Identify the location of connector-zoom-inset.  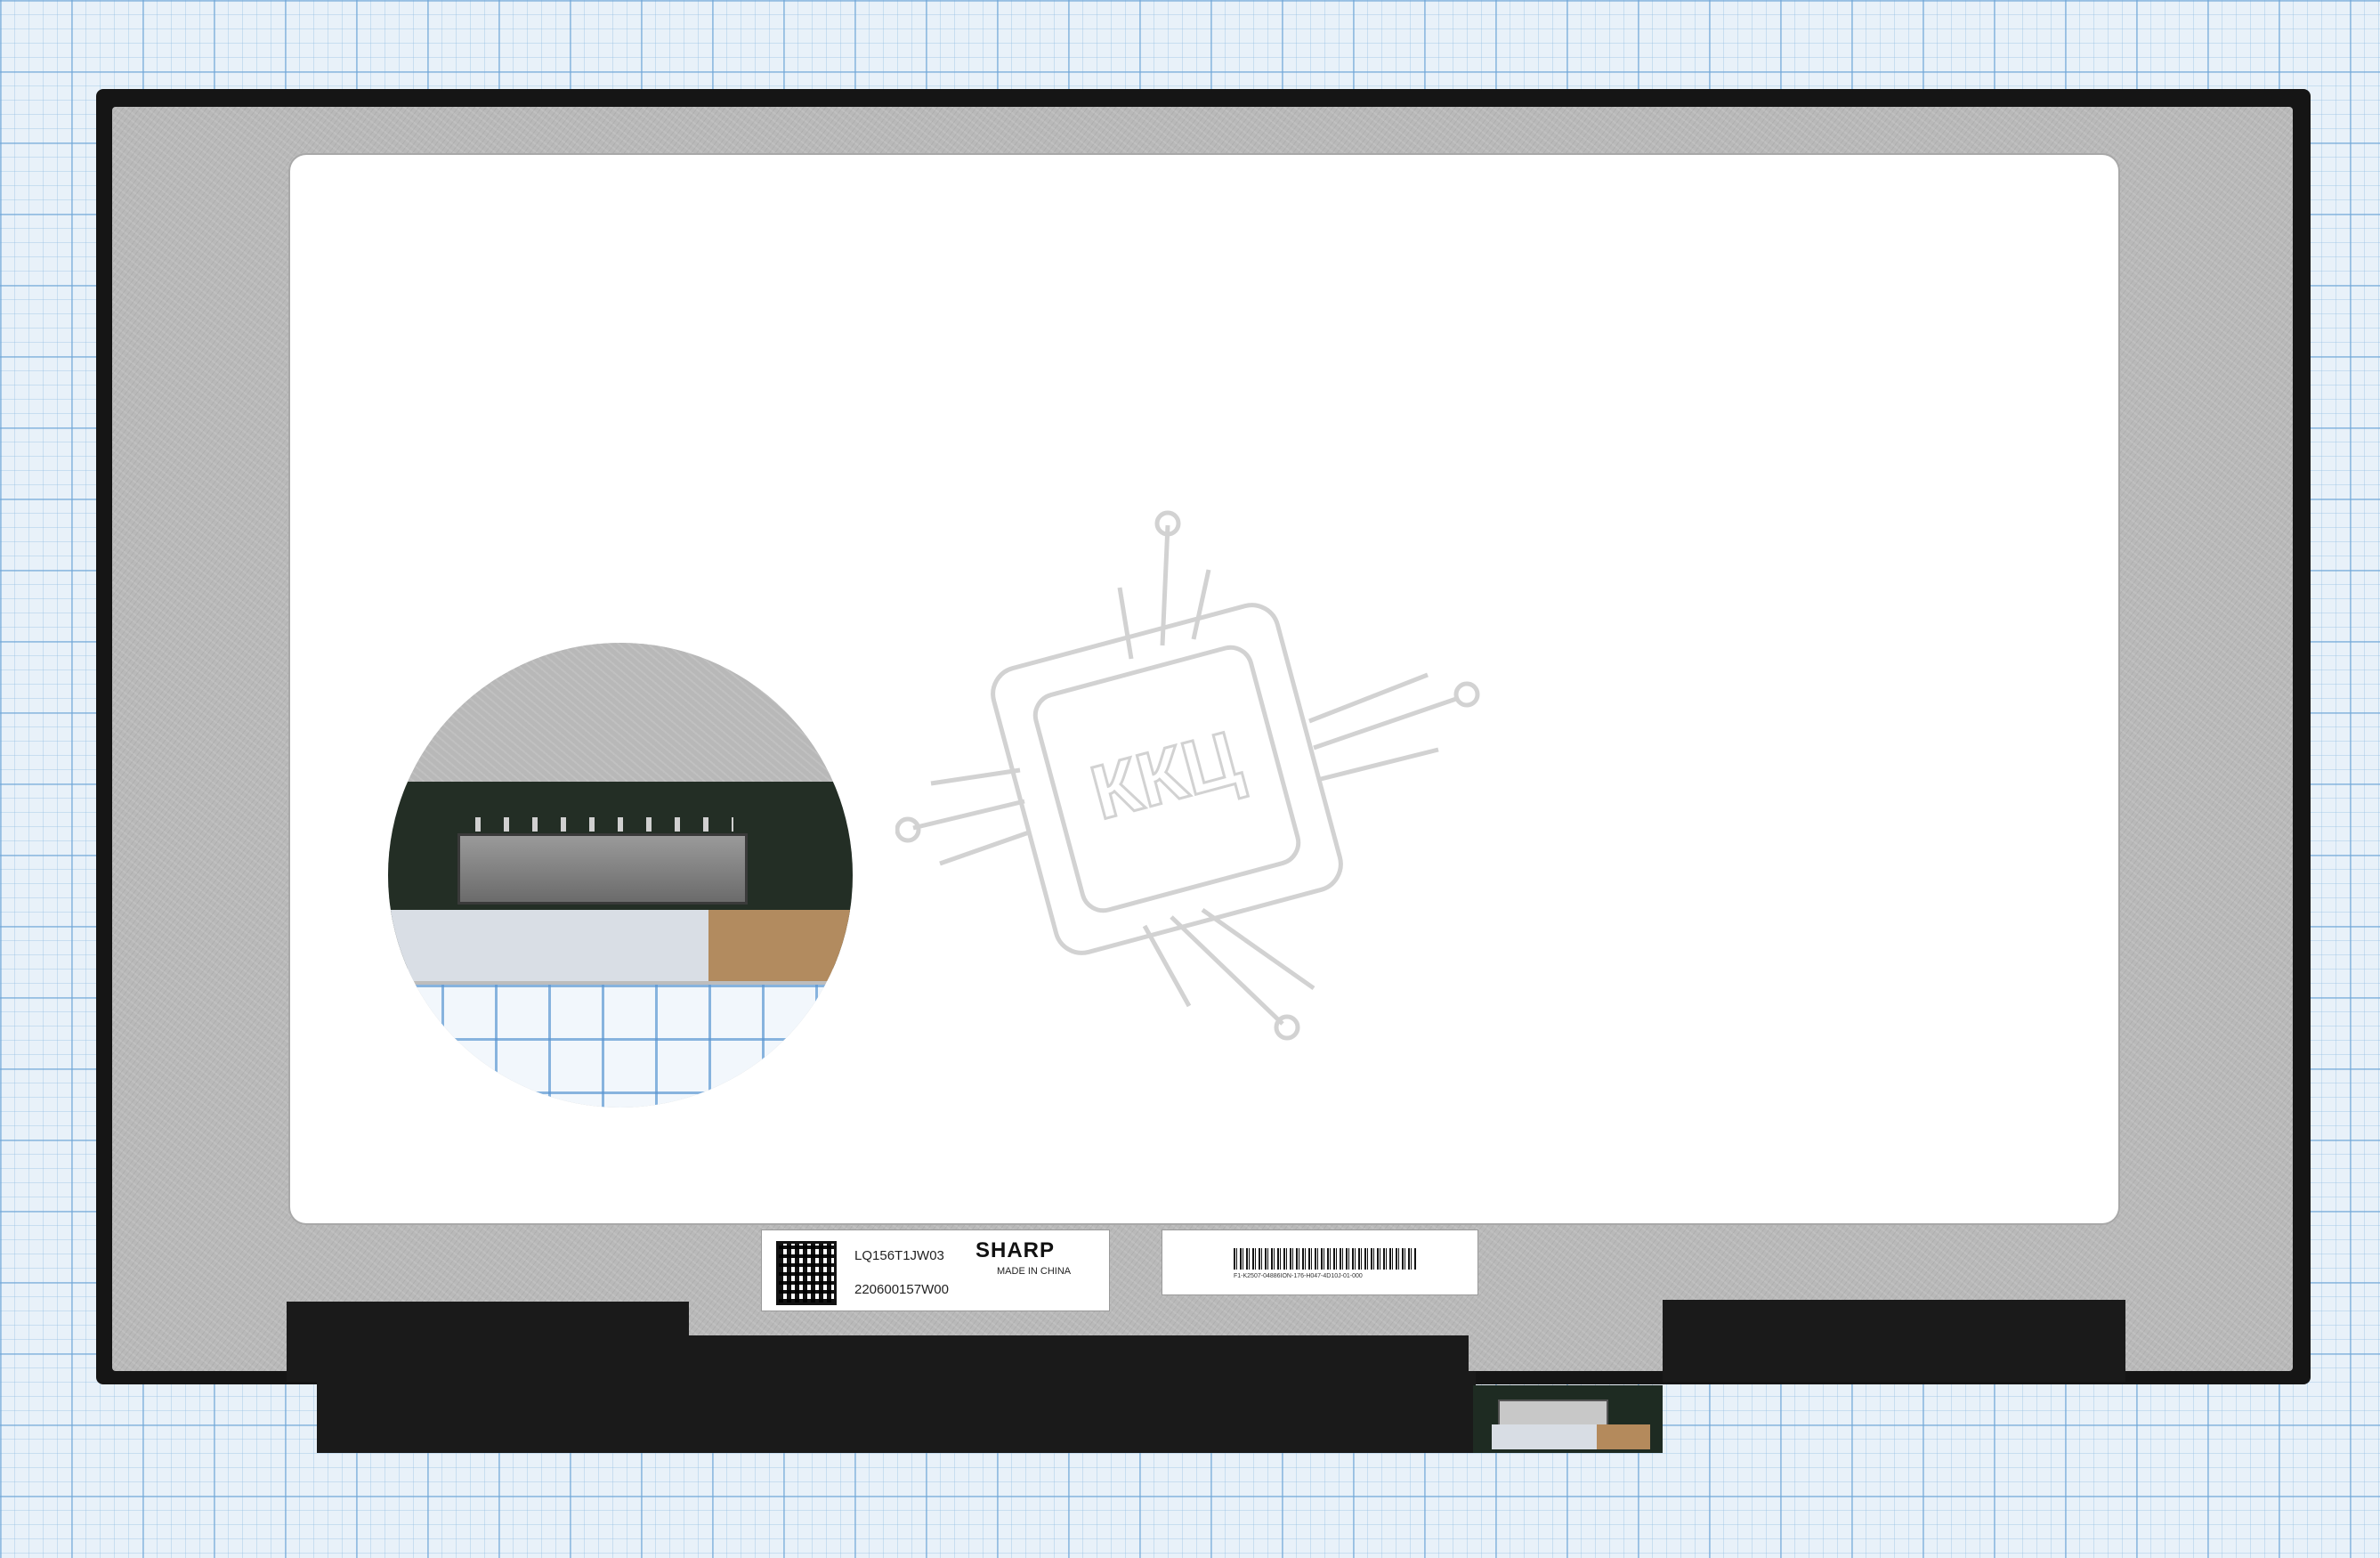
(620, 875).